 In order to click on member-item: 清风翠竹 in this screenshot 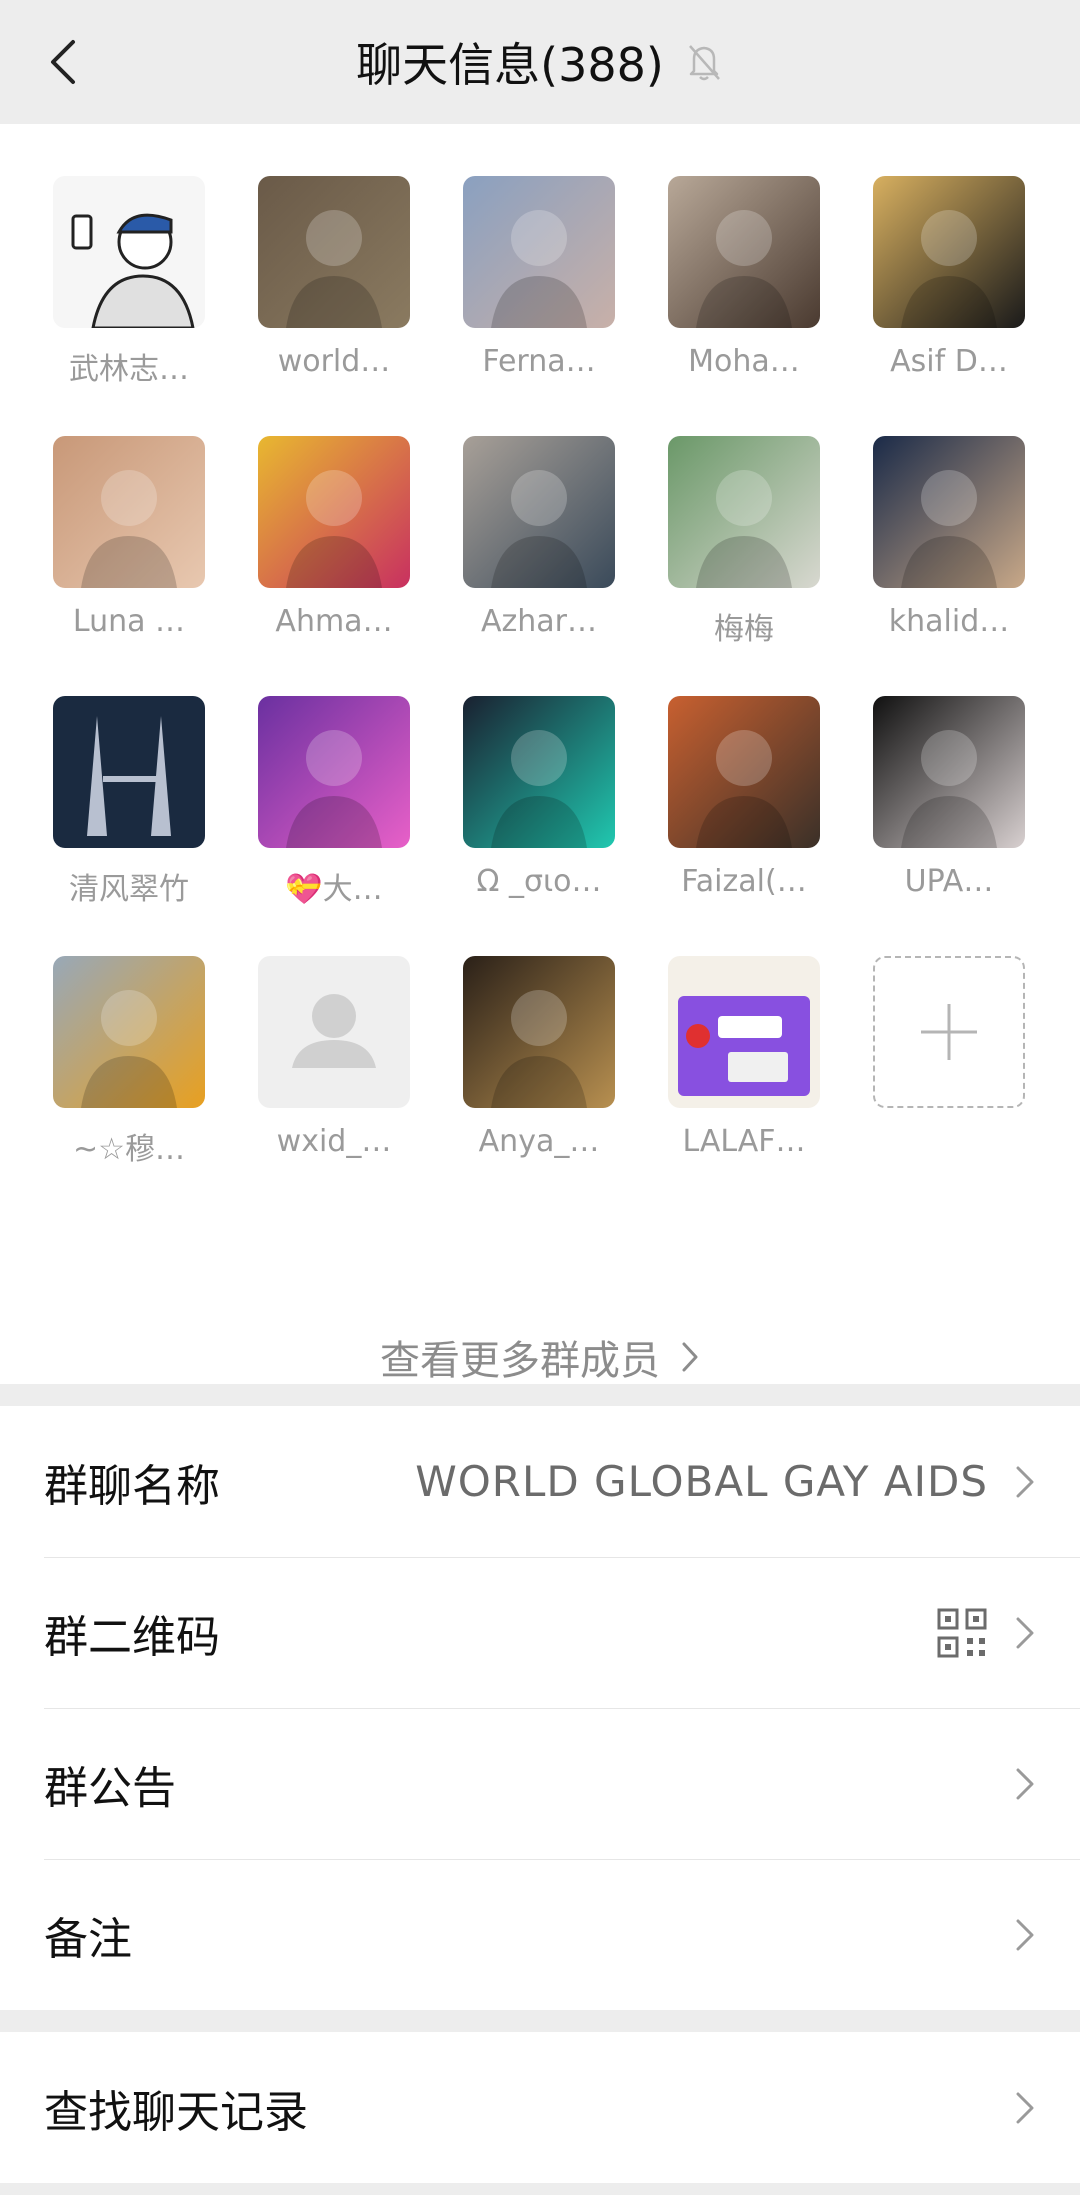, I will do `click(129, 826)`.